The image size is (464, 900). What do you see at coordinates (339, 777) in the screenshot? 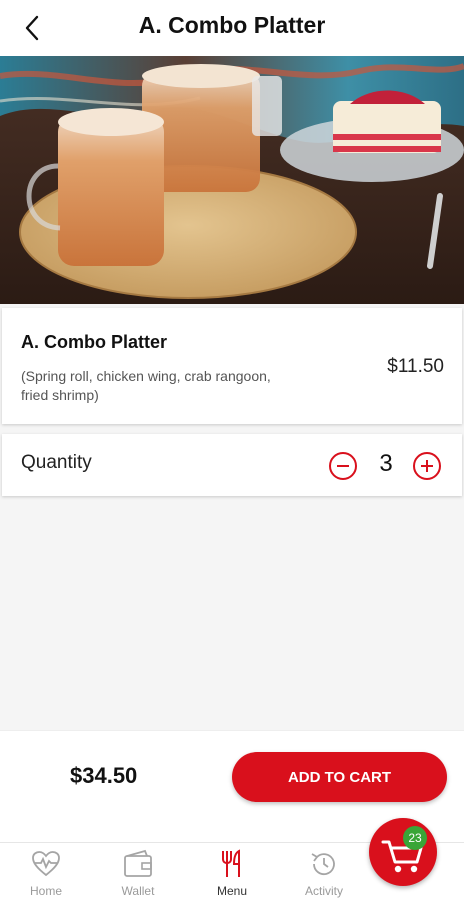
I see `add-to-cart-button: ADD TO CART` at bounding box center [339, 777].